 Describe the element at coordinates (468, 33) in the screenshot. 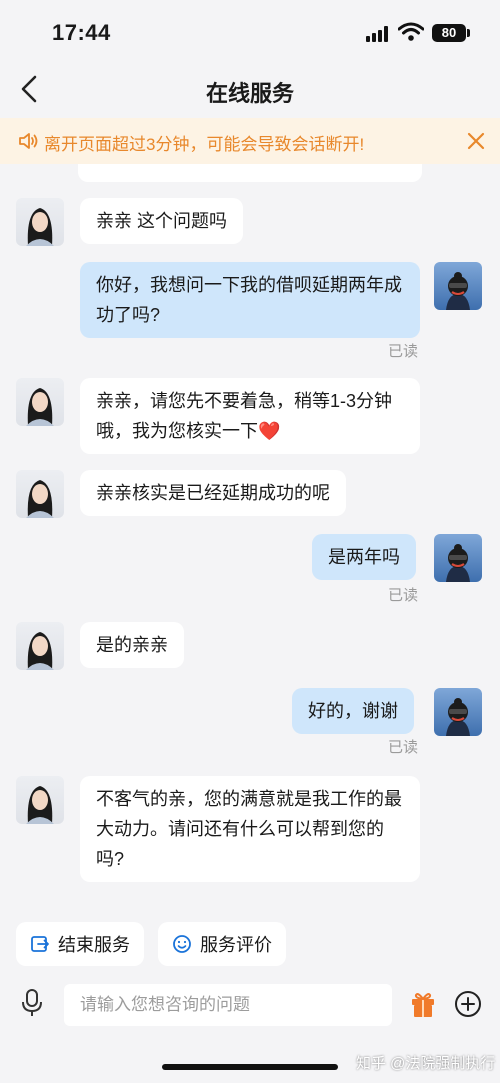

I see `battery-tip` at that location.